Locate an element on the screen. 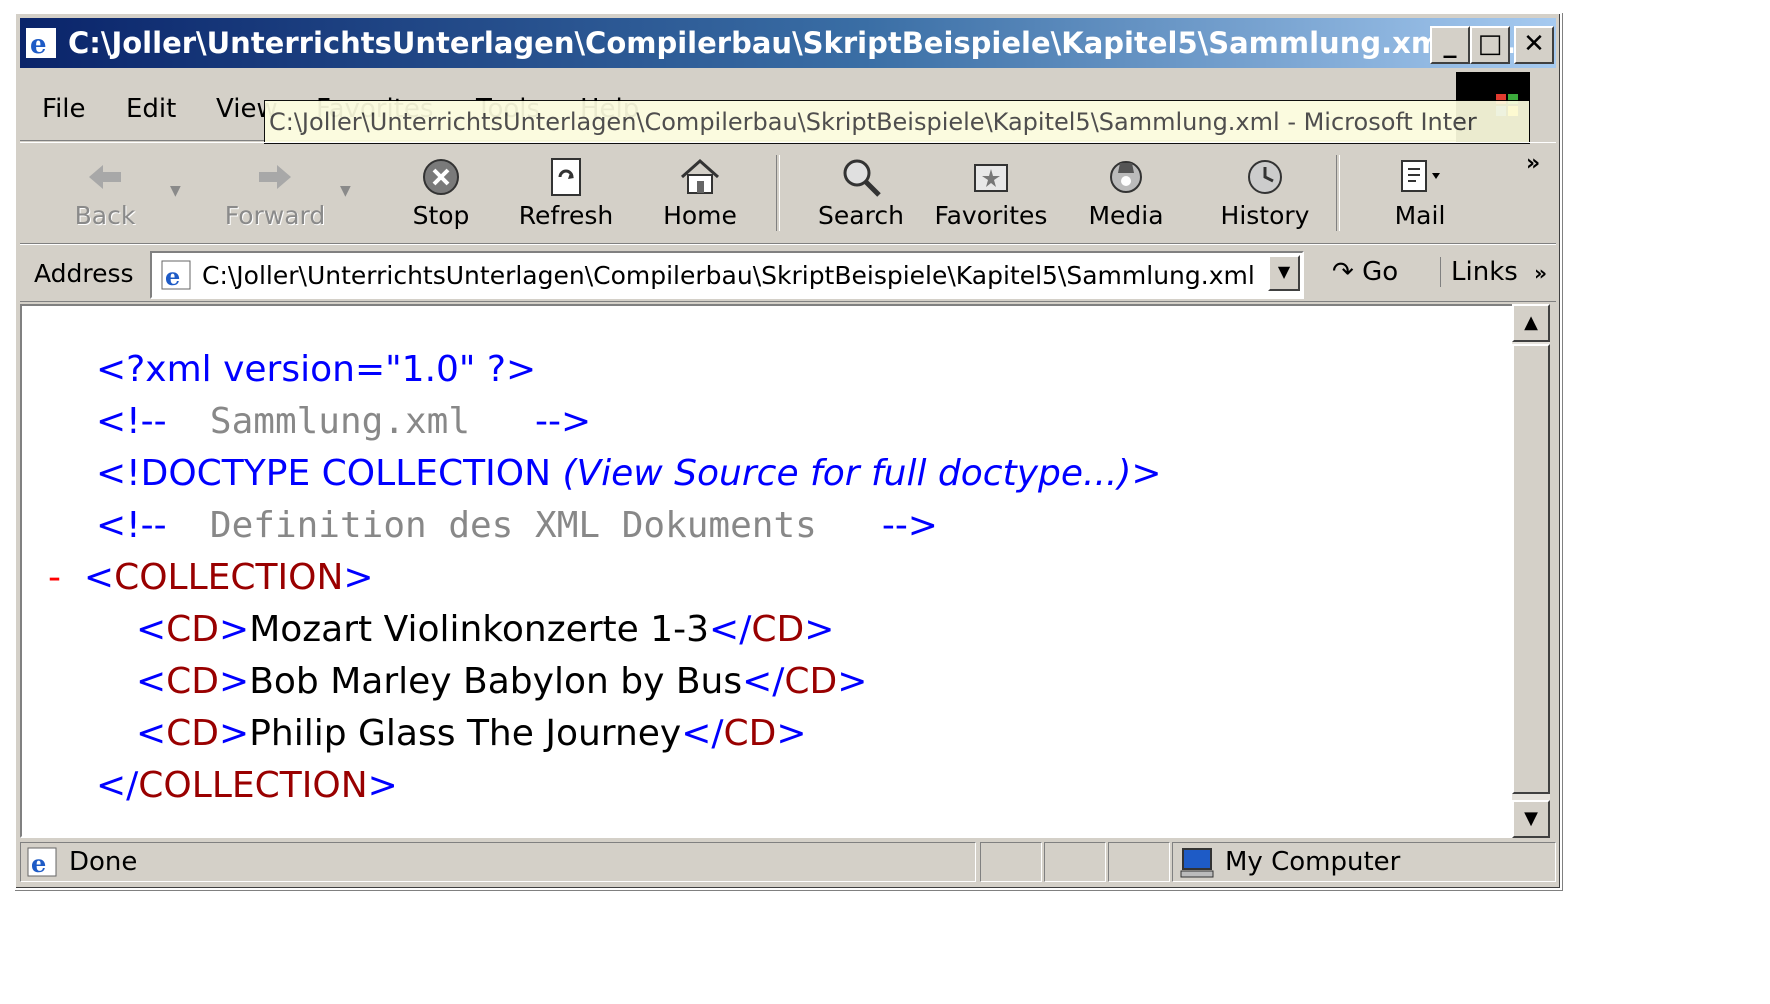  back-dropdown-icon: ▼ is located at coordinates (175, 191).